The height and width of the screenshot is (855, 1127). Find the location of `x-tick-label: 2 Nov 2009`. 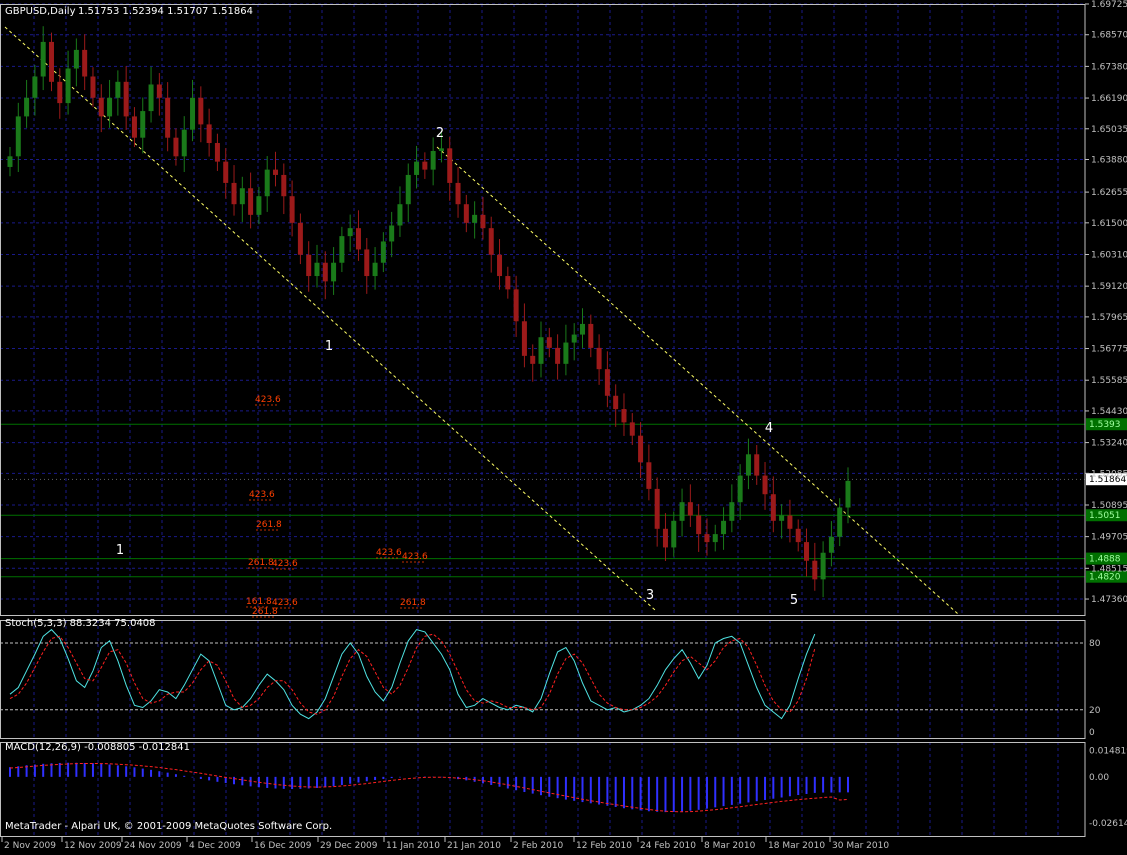

x-tick-label: 2 Nov 2009 is located at coordinates (30, 846).